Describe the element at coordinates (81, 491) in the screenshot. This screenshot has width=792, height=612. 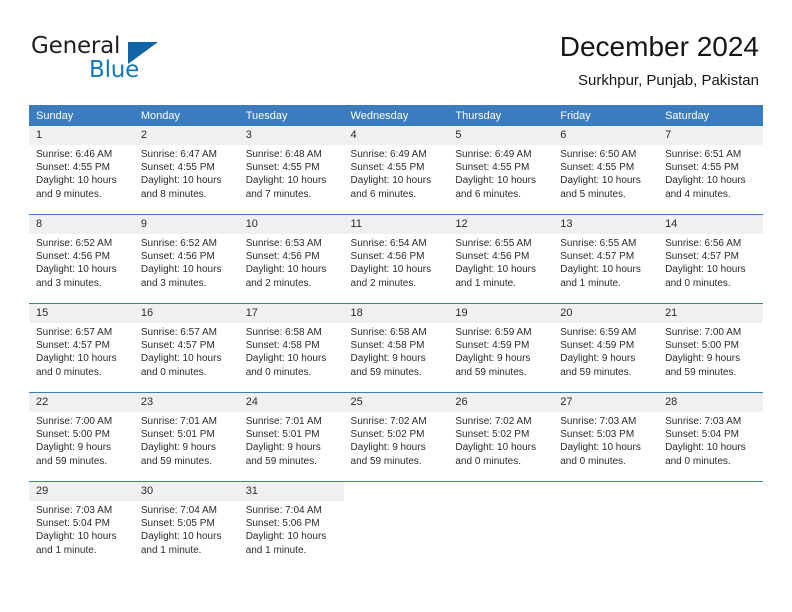
I see `day-number: 29` at that location.